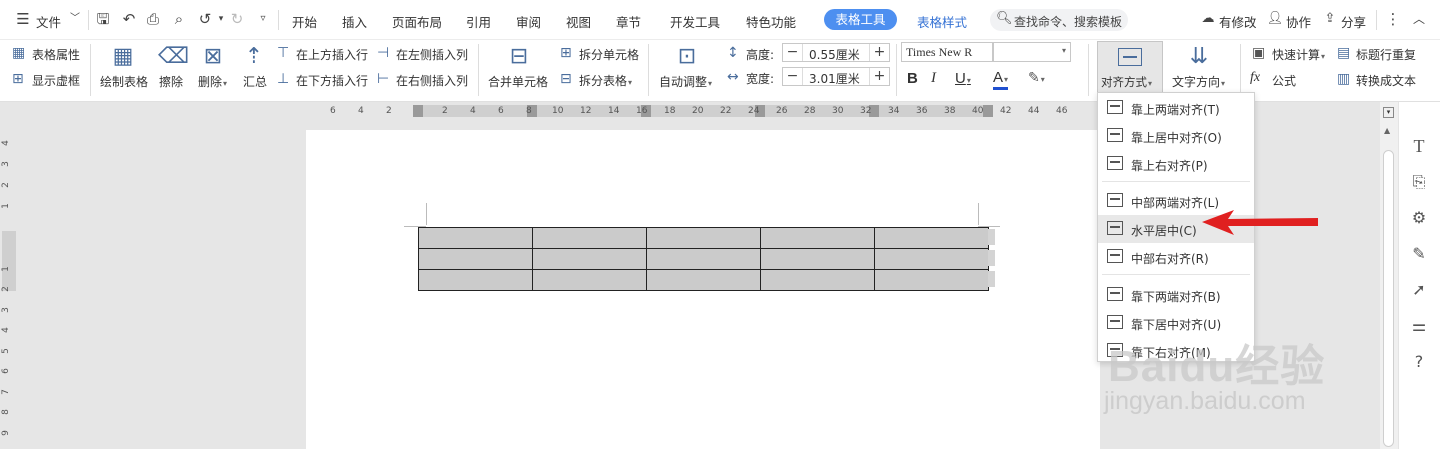 Image resolution: width=1440 pixels, height=449 pixels. Describe the element at coordinates (48, 21) in the screenshot. I see `file-menu: 文件` at that location.